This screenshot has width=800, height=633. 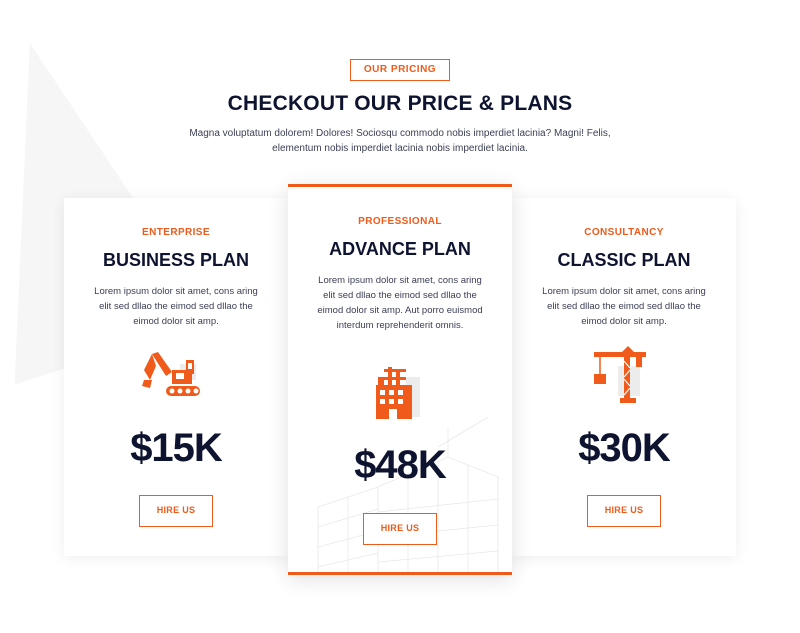 I want to click on section-title: CHECKOUT OUR PRICE & PLANS, so click(x=400, y=103).